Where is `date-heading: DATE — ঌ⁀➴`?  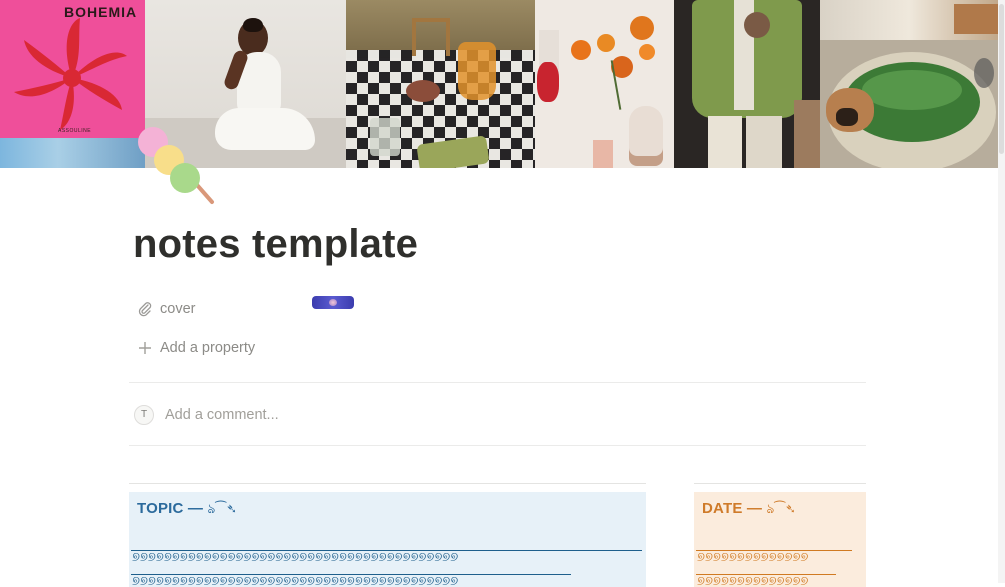
date-heading: DATE — ঌ⁀➴ is located at coordinates (749, 510).